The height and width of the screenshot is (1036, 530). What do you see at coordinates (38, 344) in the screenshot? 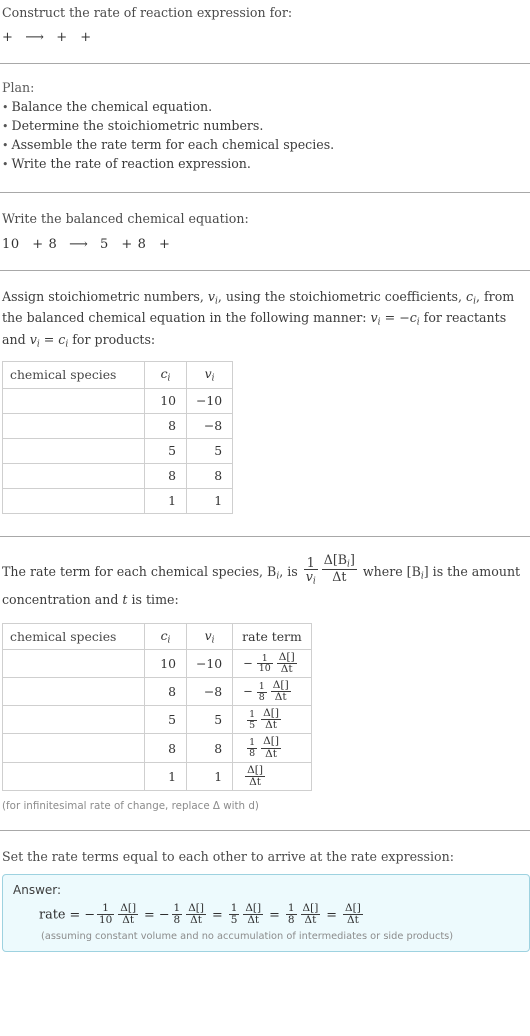
I see `relation-nu-product-sub: i` at bounding box center [38, 344].